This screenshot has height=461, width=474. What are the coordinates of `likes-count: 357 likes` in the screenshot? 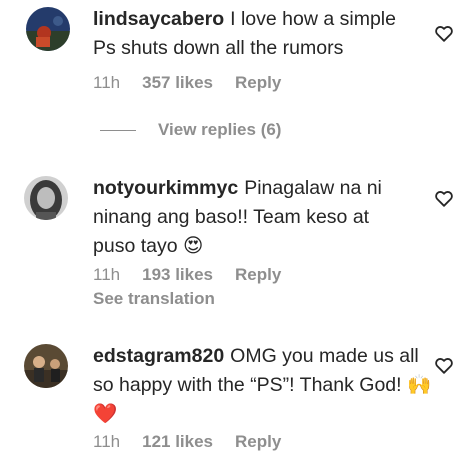 It's located at (177, 82).